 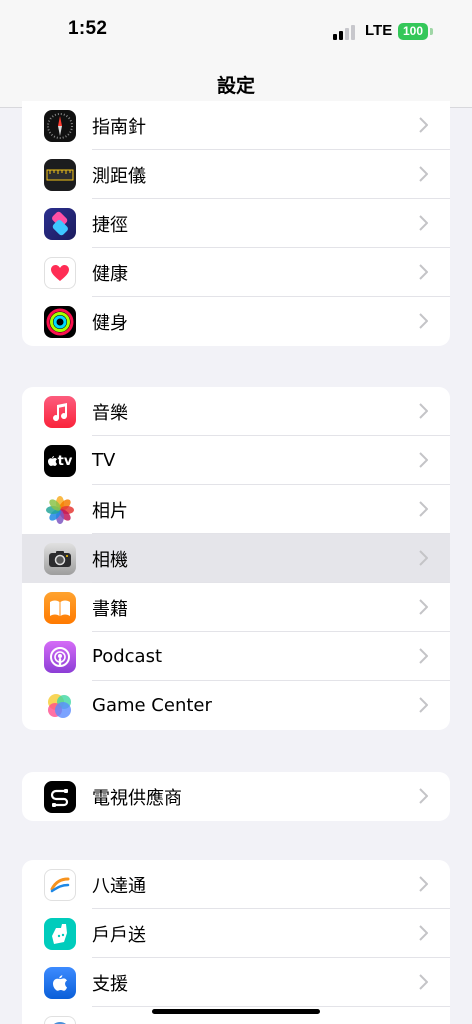 I want to click on home-indicator, so click(x=236, y=1011).